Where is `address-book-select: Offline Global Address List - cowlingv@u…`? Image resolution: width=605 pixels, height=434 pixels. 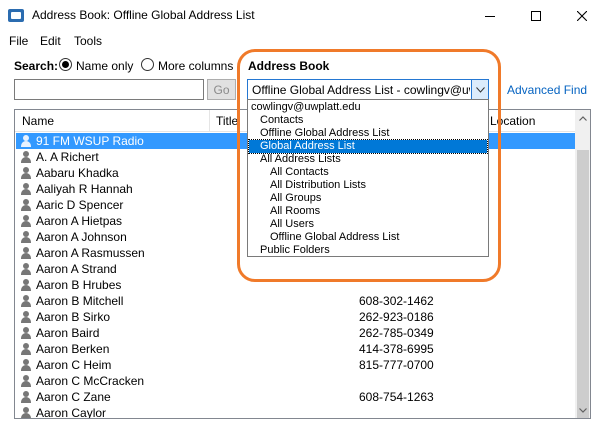 address-book-select: Offline Global Address List - cowlingv@u… is located at coordinates (368, 89).